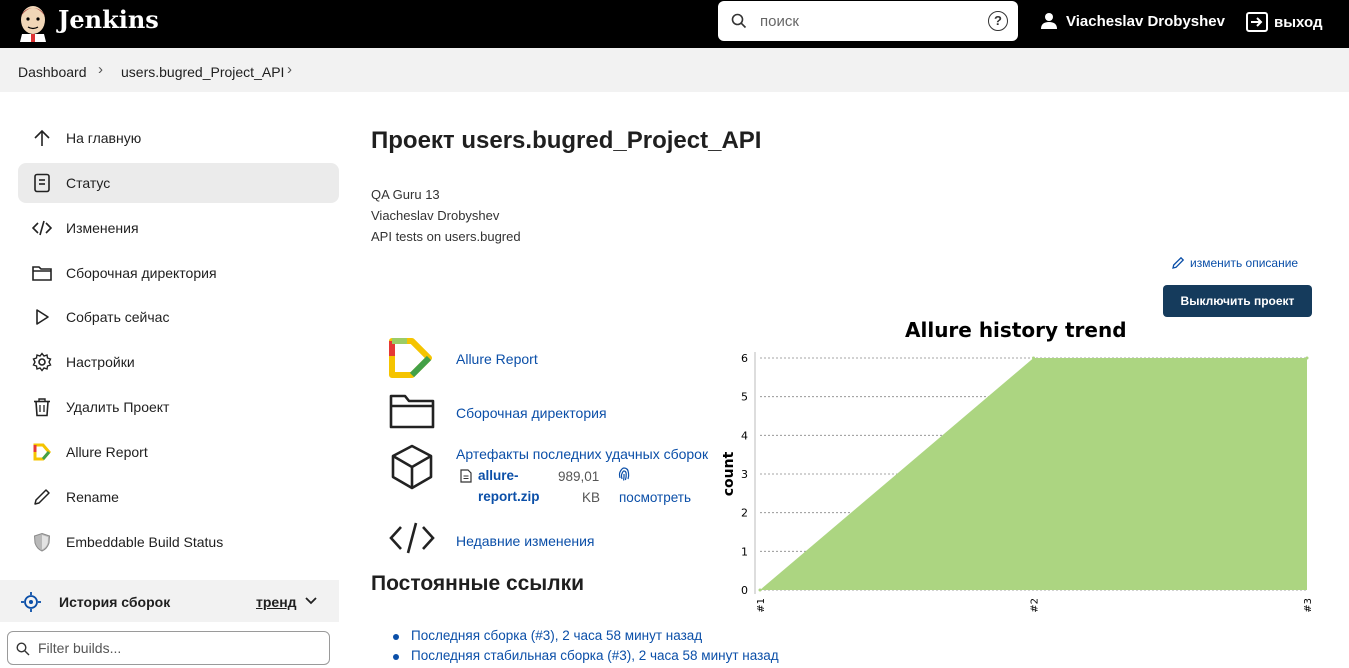 Image resolution: width=1349 pixels, height=668 pixels. I want to click on filter-builds-input, so click(168, 648).